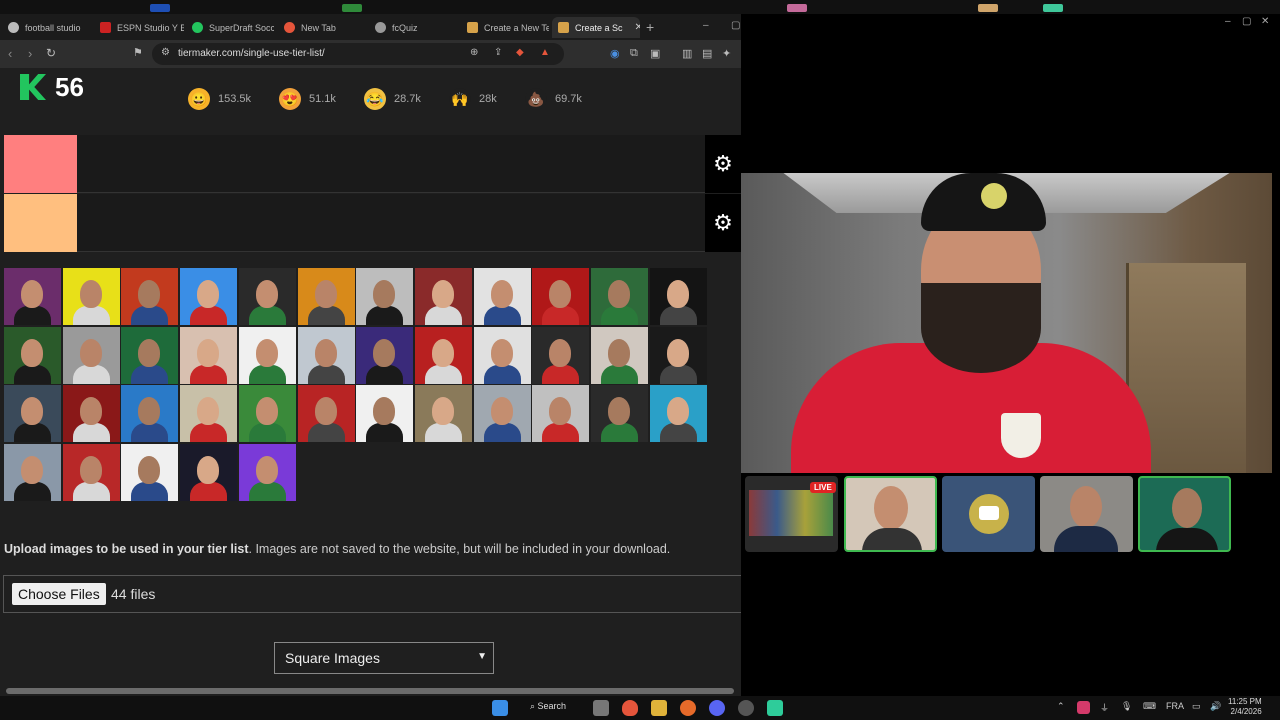  Describe the element at coordinates (500, 708) in the screenshot. I see `windows-start-icon` at that location.